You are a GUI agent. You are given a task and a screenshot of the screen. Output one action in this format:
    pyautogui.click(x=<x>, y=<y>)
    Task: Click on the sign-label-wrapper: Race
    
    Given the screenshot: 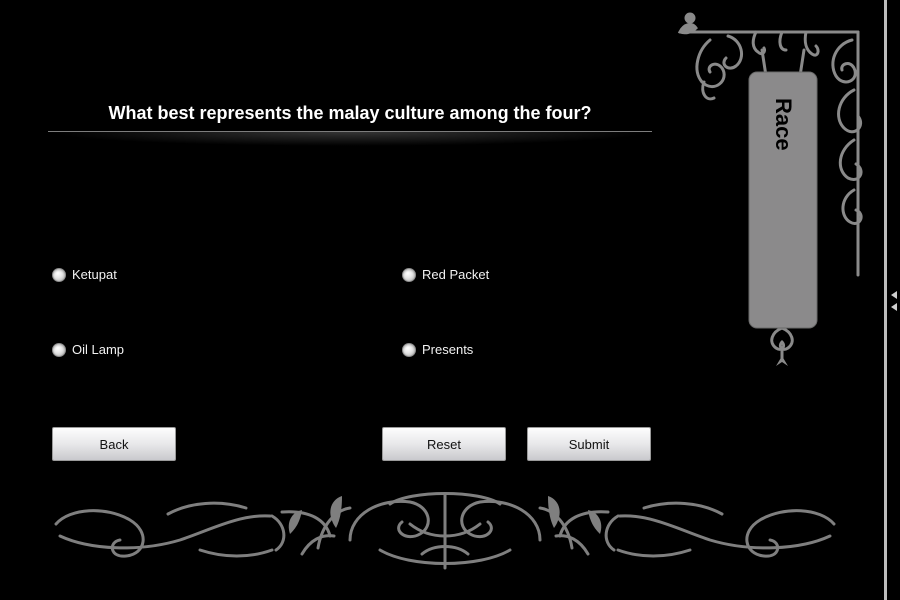 What is the action you would take?
    pyautogui.click(x=783, y=197)
    